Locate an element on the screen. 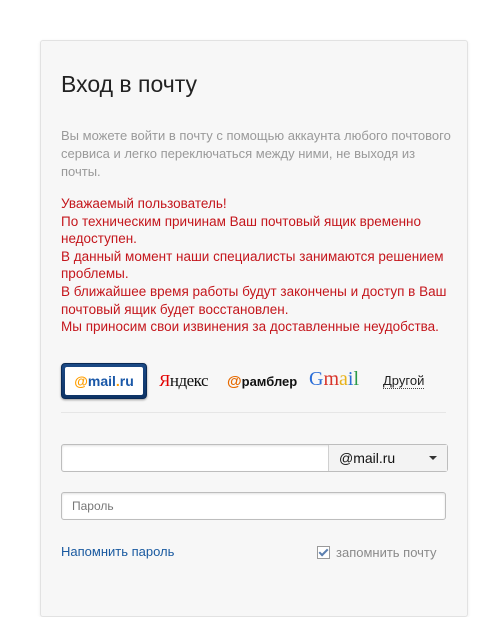 Image resolution: width=477 pixels, height=617 pixels. remember-checkbox-group: запомнить почту is located at coordinates (377, 552).